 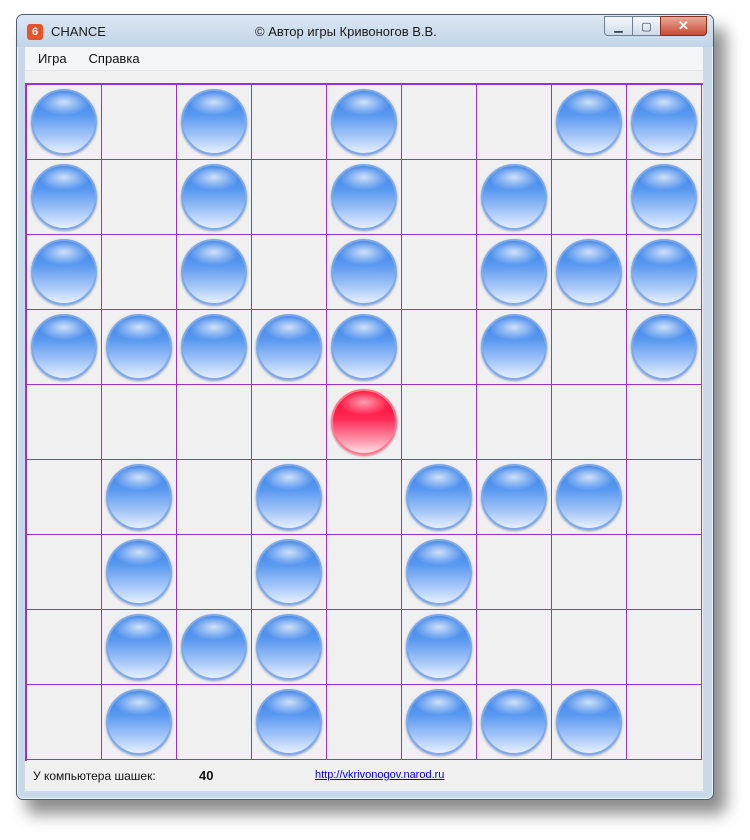 What do you see at coordinates (379, 775) in the screenshot?
I see `author-website-link: http://vkrivonogov.narod.ru` at bounding box center [379, 775].